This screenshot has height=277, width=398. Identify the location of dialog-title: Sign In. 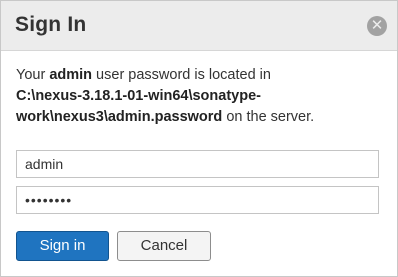
(51, 24).